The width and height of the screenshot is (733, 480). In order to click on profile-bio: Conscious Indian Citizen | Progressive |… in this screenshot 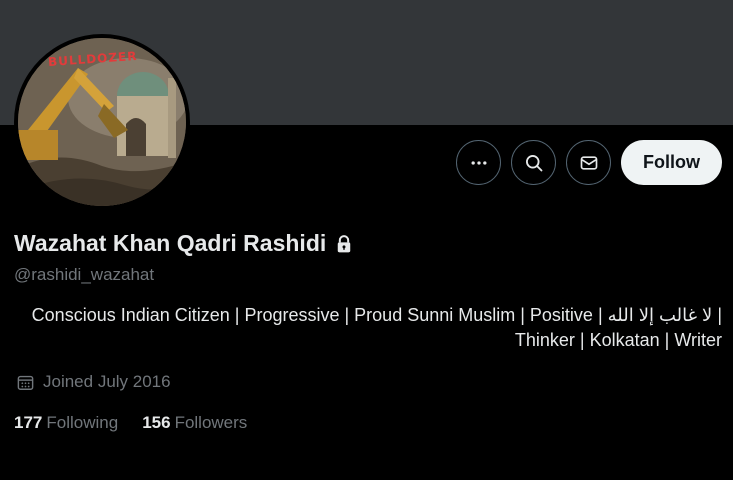, I will do `click(368, 328)`.